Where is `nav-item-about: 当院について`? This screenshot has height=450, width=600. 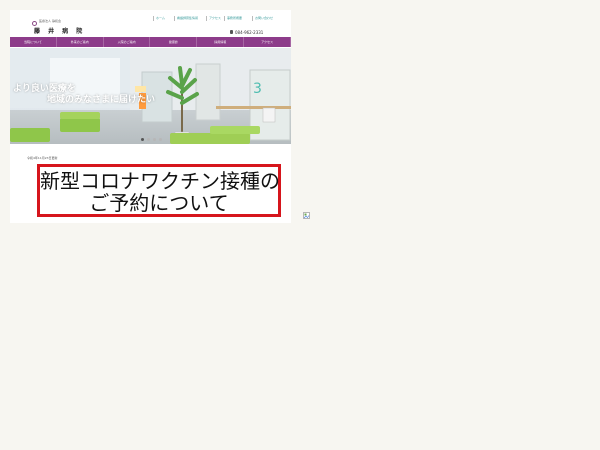
nav-item-about: 当院について is located at coordinates (33, 42).